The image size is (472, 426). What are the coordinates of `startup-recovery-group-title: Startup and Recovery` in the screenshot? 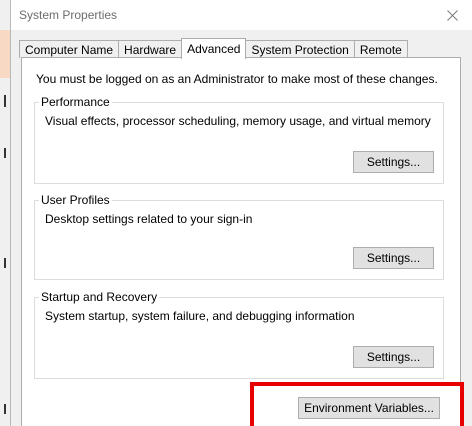 It's located at (99, 297).